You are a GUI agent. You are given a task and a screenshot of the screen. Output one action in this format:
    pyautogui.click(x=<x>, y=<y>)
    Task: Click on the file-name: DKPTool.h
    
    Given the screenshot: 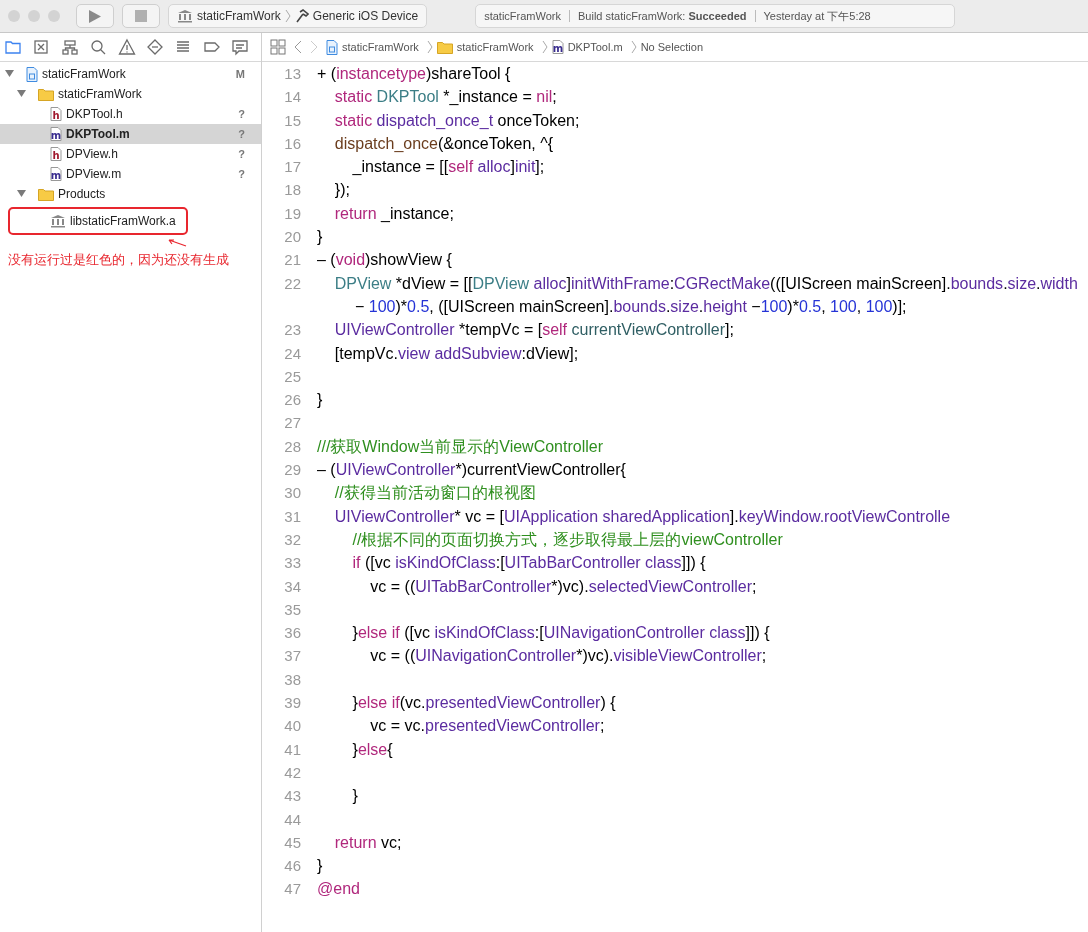 What is the action you would take?
    pyautogui.click(x=94, y=114)
    